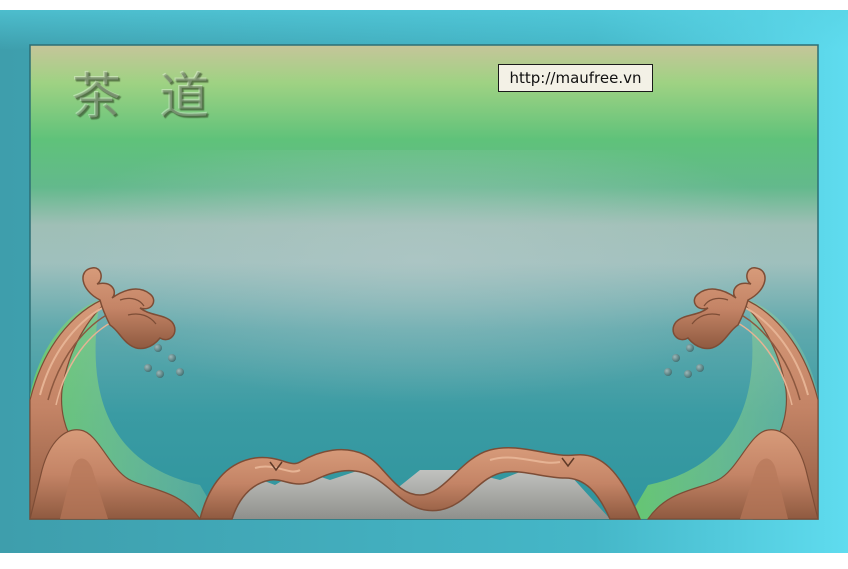 The height and width of the screenshot is (569, 848). What do you see at coordinates (185, 97) in the screenshot?
I see `calligraphy-char-way: 道` at bounding box center [185, 97].